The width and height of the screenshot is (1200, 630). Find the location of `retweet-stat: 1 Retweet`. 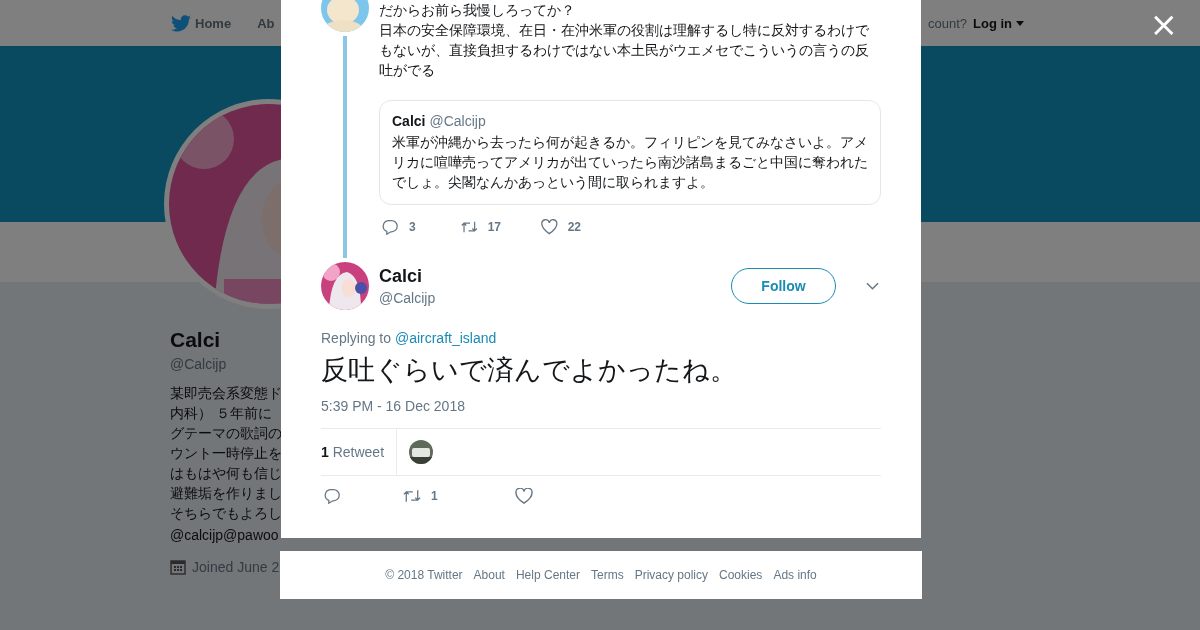

retweet-stat: 1 Retweet is located at coordinates (359, 452).